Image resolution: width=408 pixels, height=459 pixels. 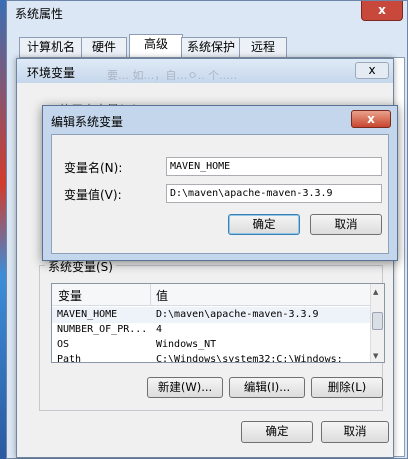 What do you see at coordinates (274, 166) in the screenshot?
I see `variable-name-input: MAVEN_HOME` at bounding box center [274, 166].